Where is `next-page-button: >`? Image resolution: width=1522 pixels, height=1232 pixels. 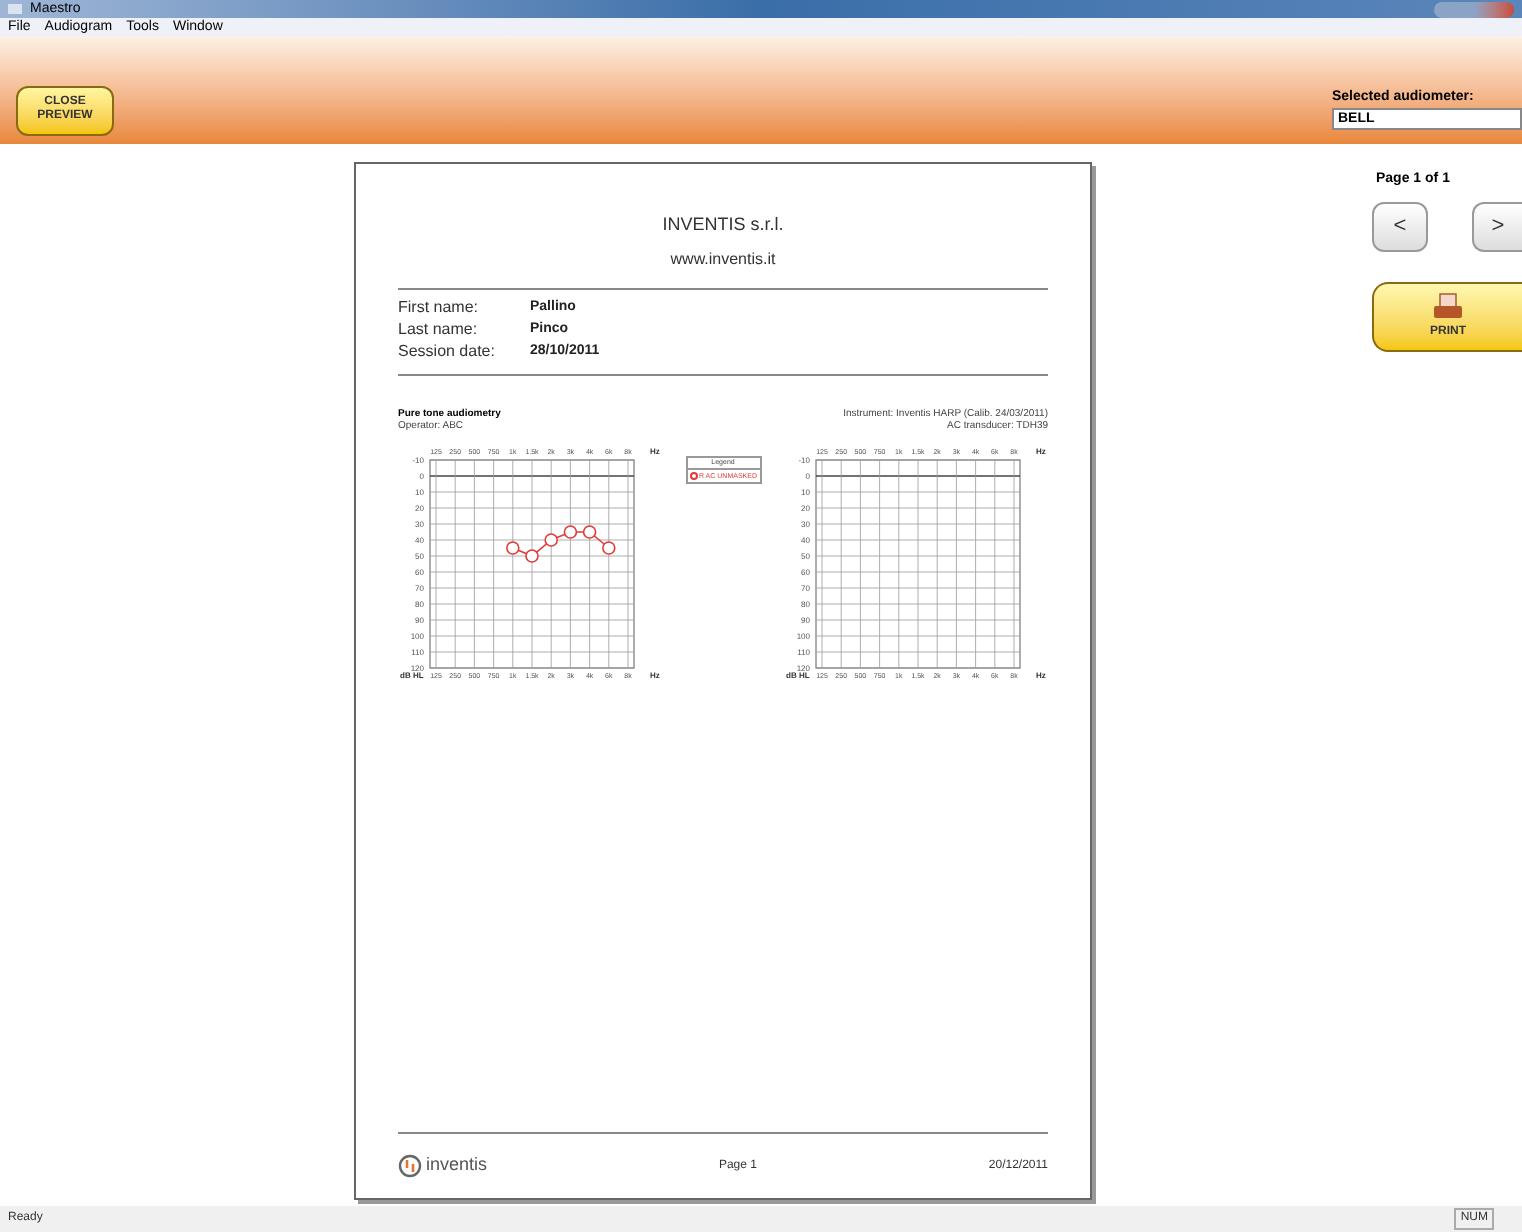 next-page-button: > is located at coordinates (1497, 226).